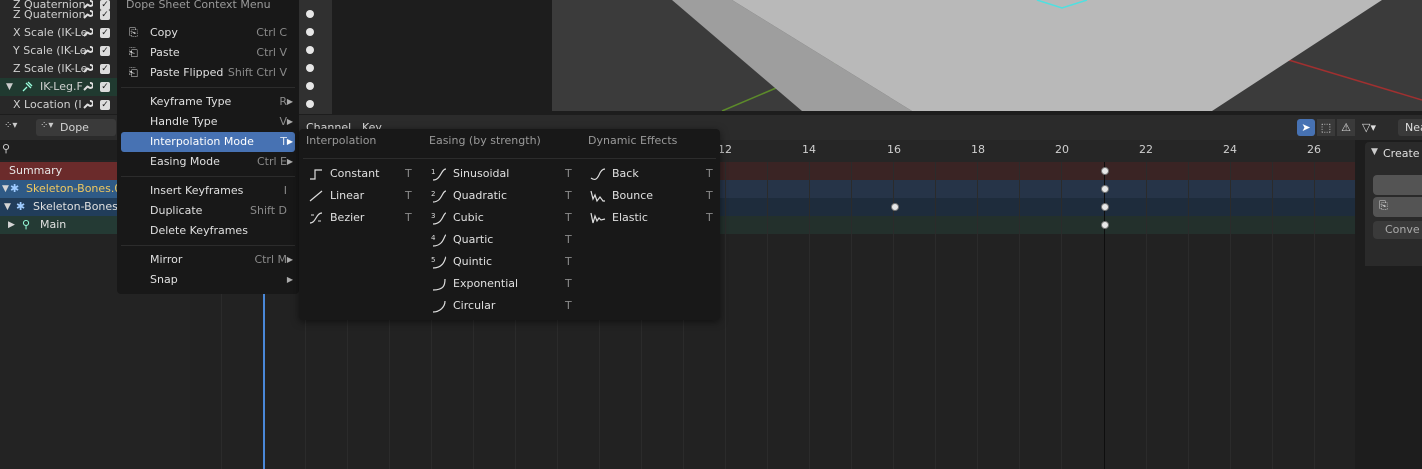 The image size is (1422, 469). Describe the element at coordinates (503, 240) in the screenshot. I see `menu-item-quartic: 4 Quartic T` at that location.